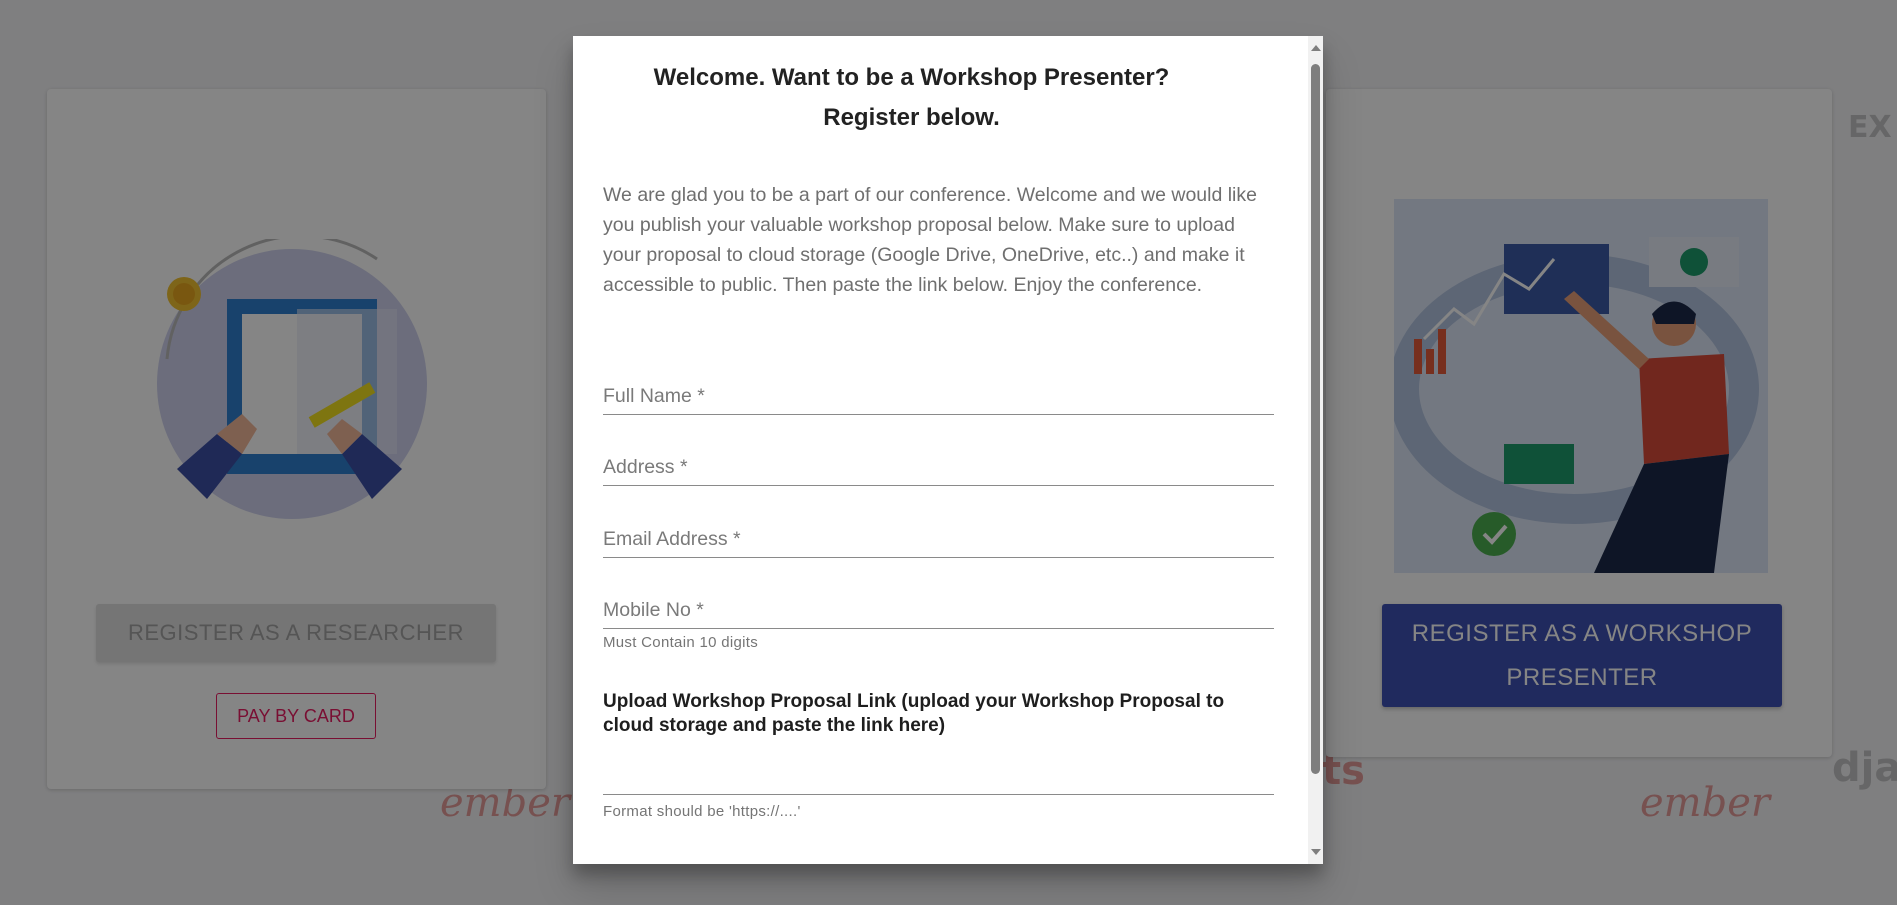 This screenshot has height=905, width=1897. I want to click on email-field: Email Address *, so click(938, 537).